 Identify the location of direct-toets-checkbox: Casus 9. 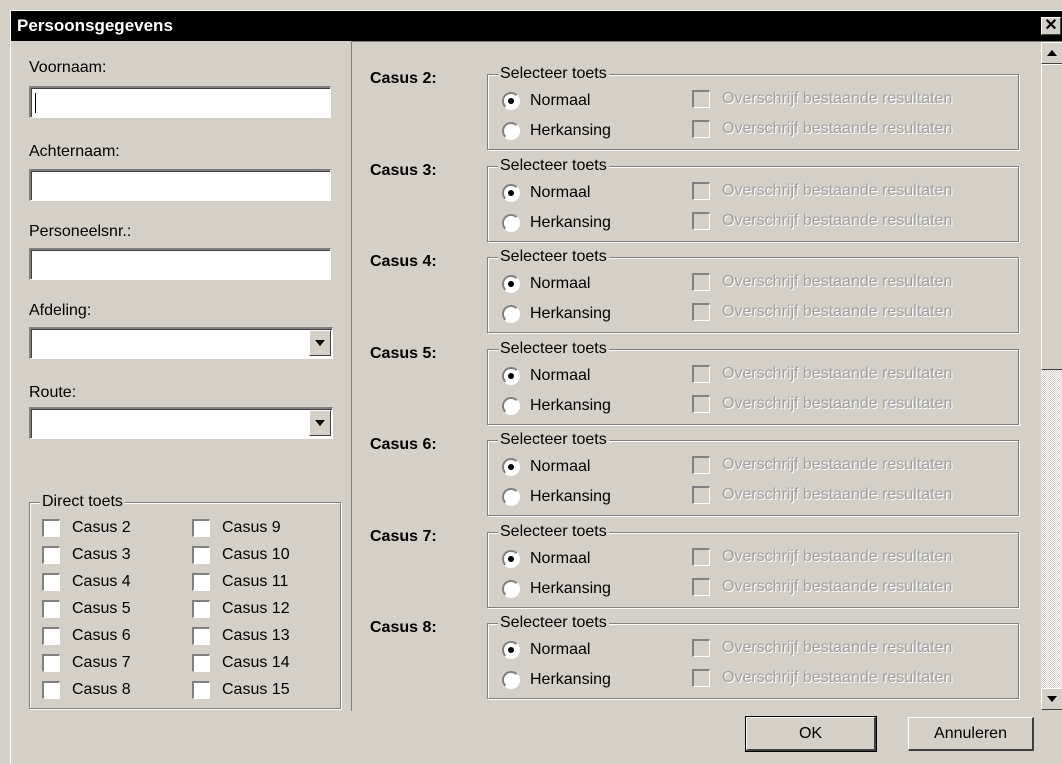
(236, 528).